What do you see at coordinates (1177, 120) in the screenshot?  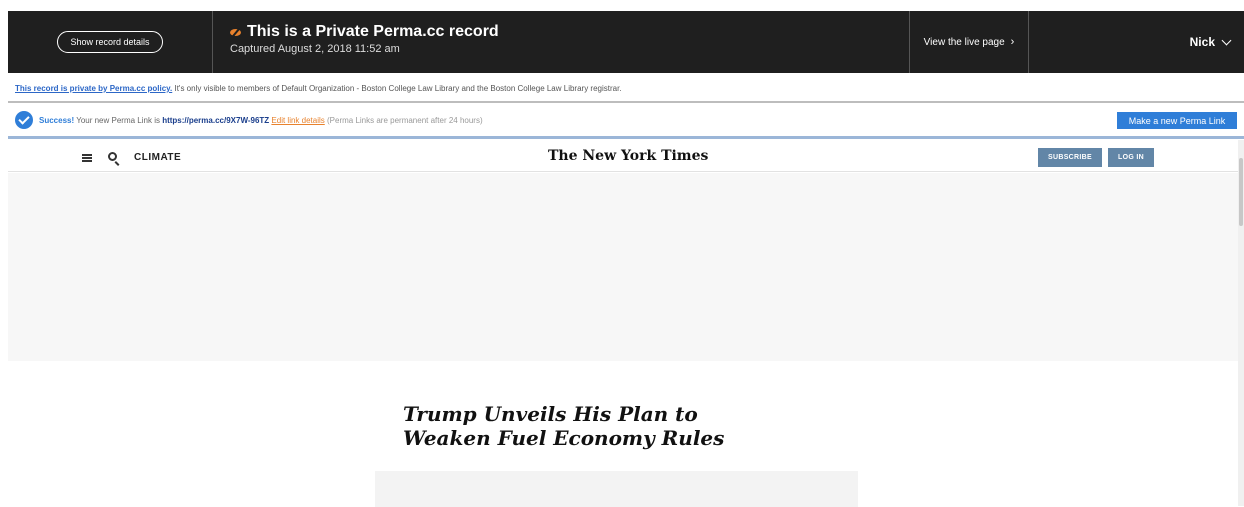 I see `make-new-perma-link-button: Make a new Perma Link` at bounding box center [1177, 120].